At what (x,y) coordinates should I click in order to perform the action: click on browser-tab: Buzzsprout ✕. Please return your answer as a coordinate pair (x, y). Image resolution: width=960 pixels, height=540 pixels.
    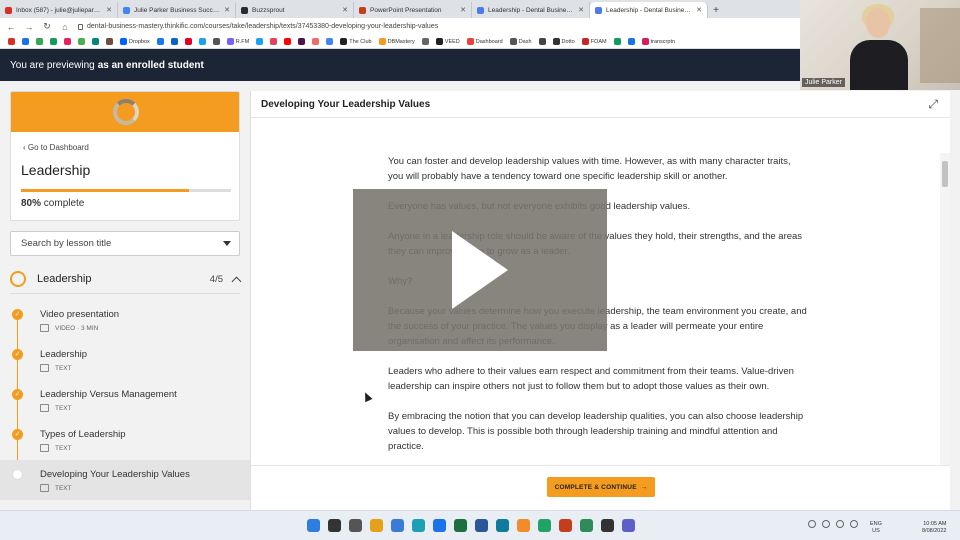
    Looking at the image, I should click on (295, 10).